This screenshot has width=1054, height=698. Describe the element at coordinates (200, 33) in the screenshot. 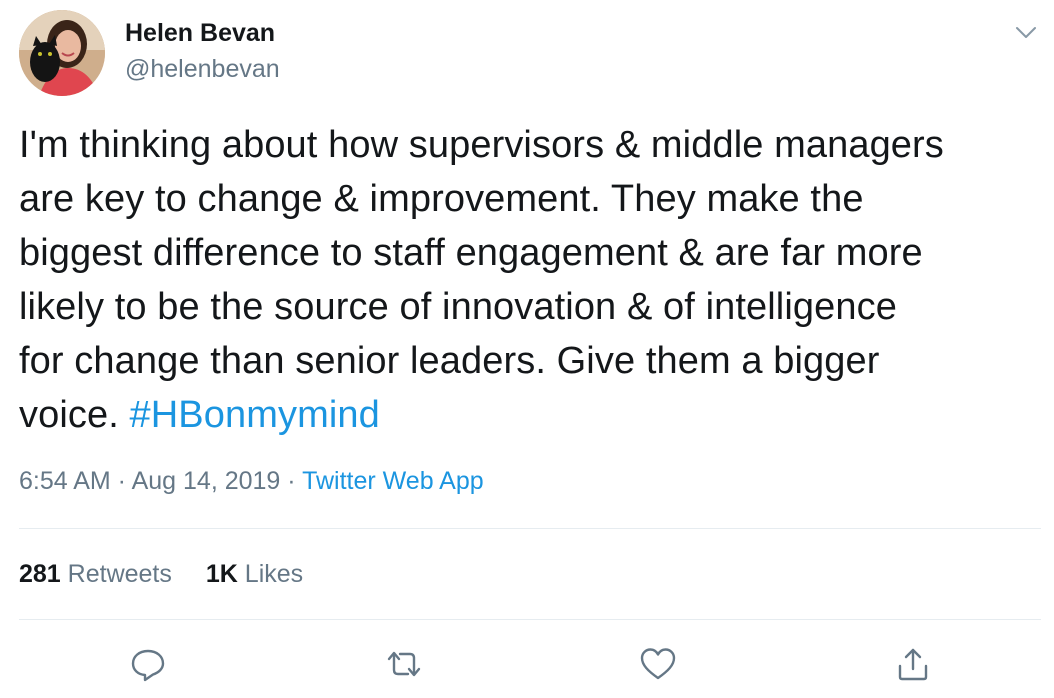

I see `author-name: Helen Bevan` at that location.